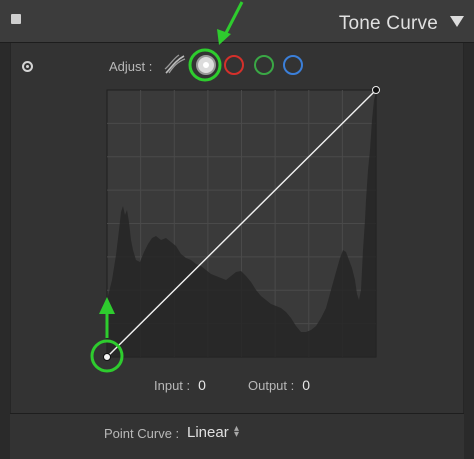 Image resolution: width=474 pixels, height=459 pixels. What do you see at coordinates (206, 65) in the screenshot?
I see `rgb-channel-button` at bounding box center [206, 65].